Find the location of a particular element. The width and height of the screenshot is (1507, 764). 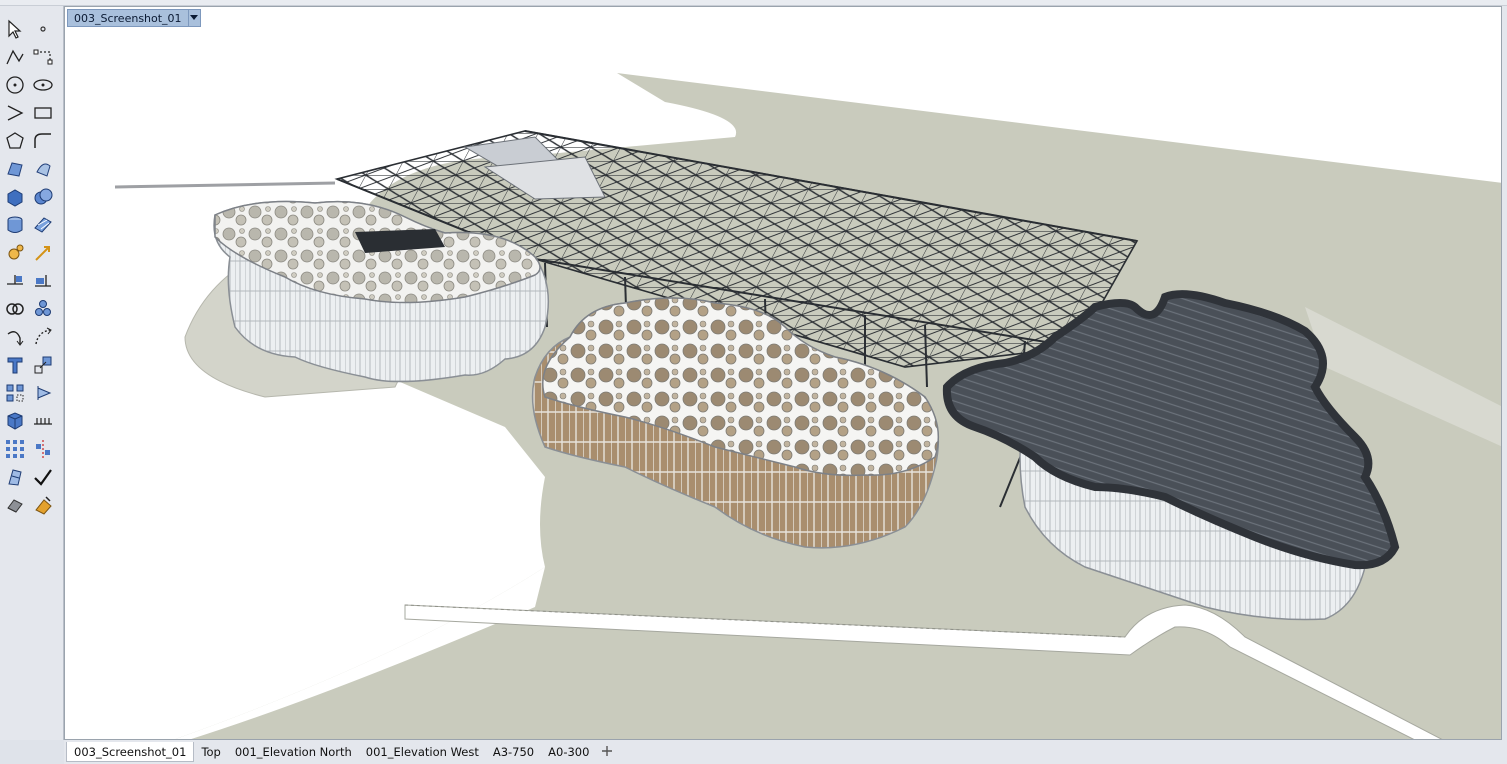

render-icon is located at coordinates (15, 505).